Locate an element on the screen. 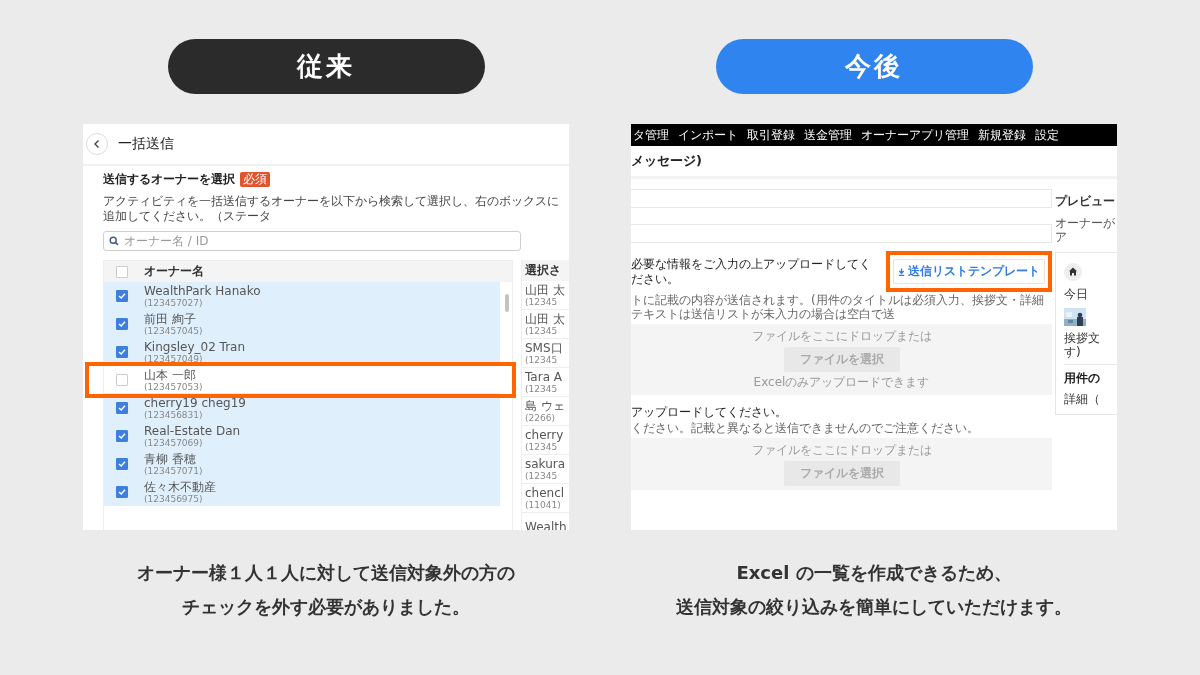  chevron-left-icon is located at coordinates (97, 144).